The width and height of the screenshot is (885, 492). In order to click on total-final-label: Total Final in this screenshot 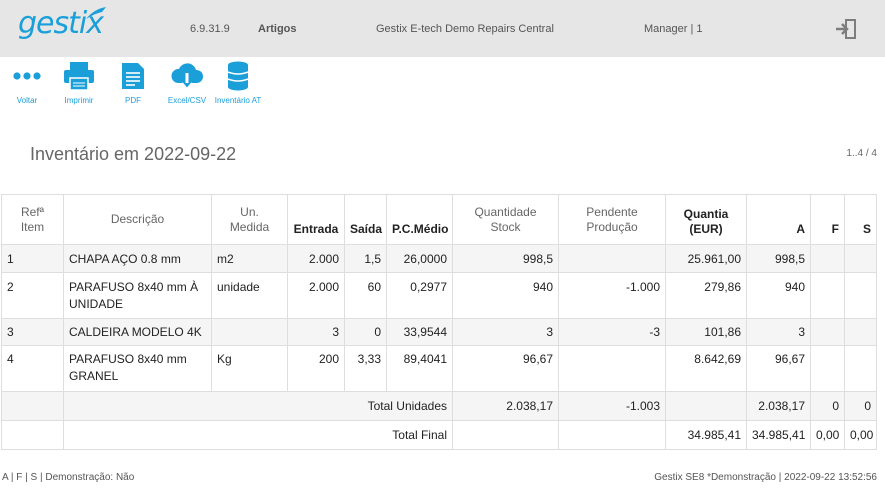, I will do `click(258, 435)`.